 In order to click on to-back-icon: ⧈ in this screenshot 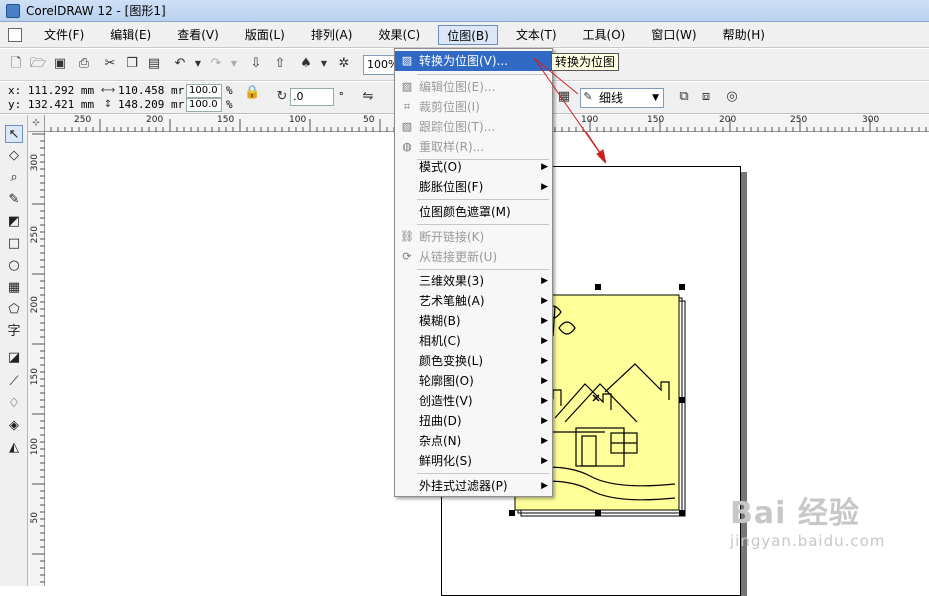, I will do `click(706, 97)`.